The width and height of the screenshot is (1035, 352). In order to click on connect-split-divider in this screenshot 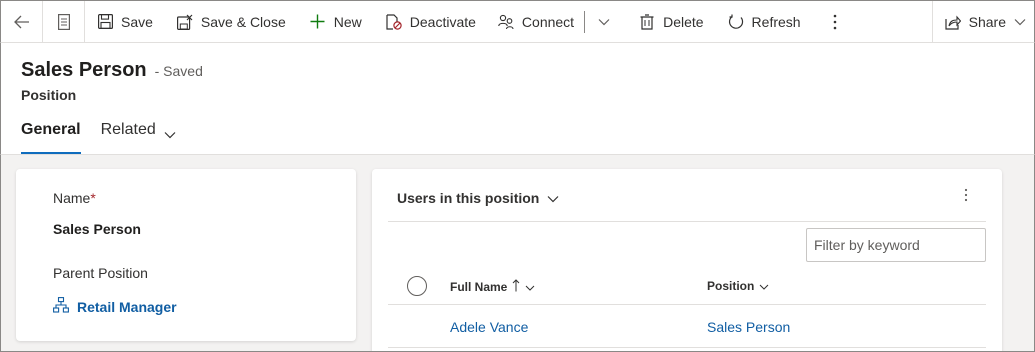, I will do `click(585, 21)`.